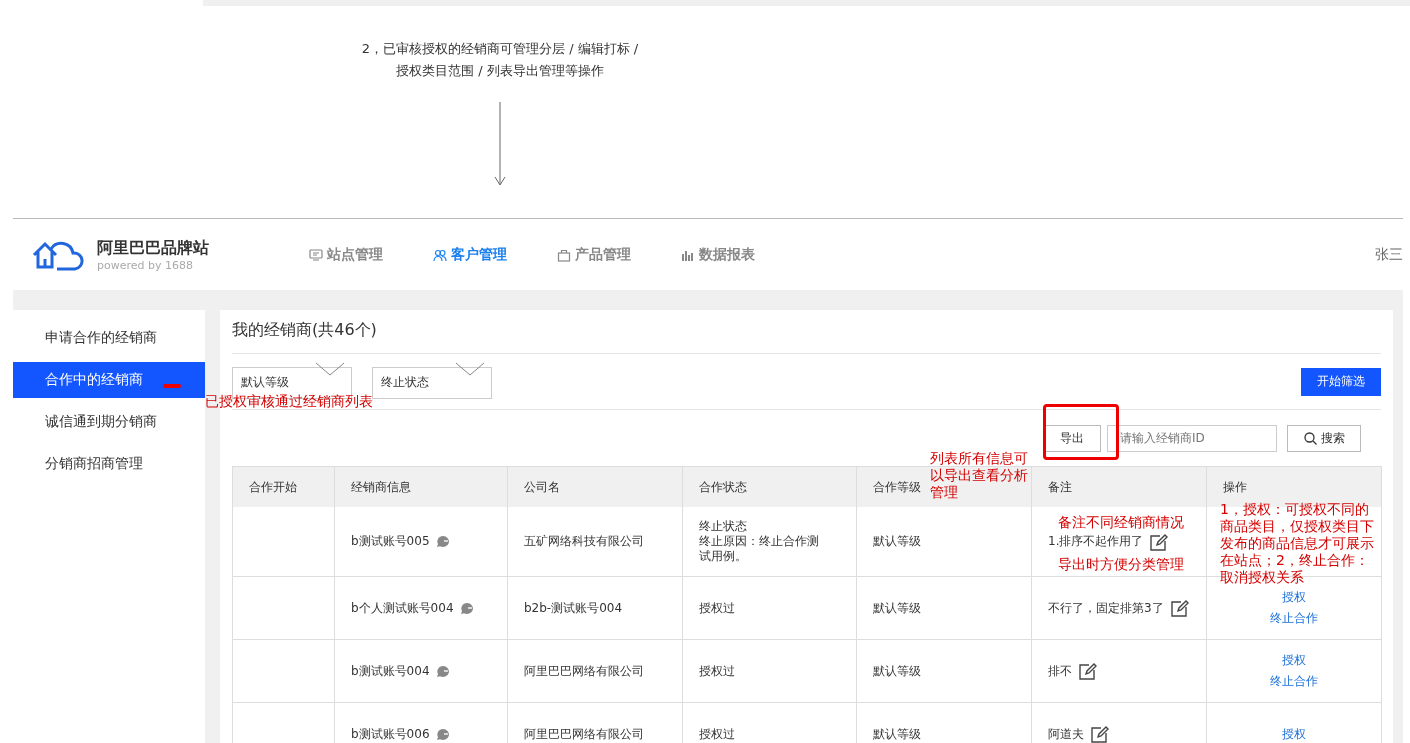 The image size is (1410, 743). I want to click on monitor-icon, so click(316, 254).